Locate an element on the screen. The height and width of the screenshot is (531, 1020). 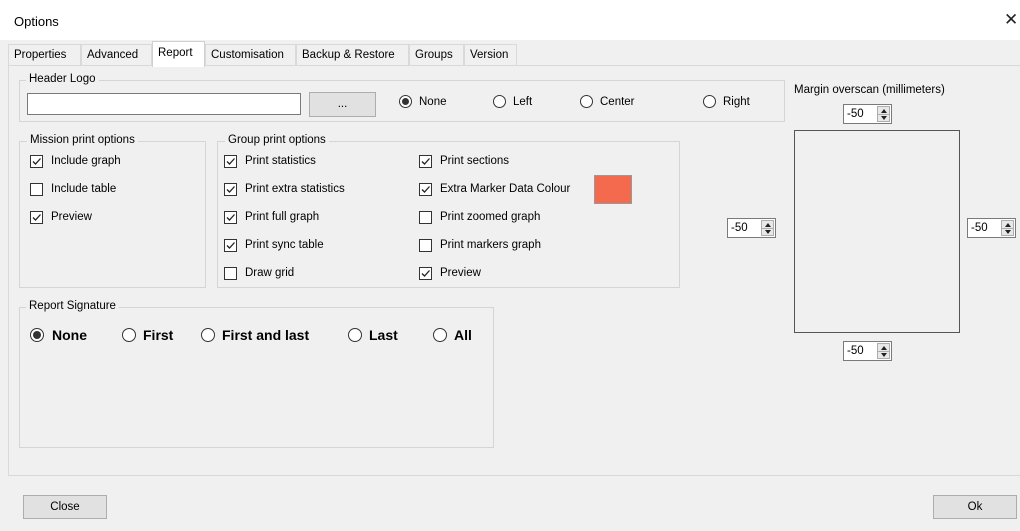
signature-first-and-last-label: First and last is located at coordinates (266, 335).